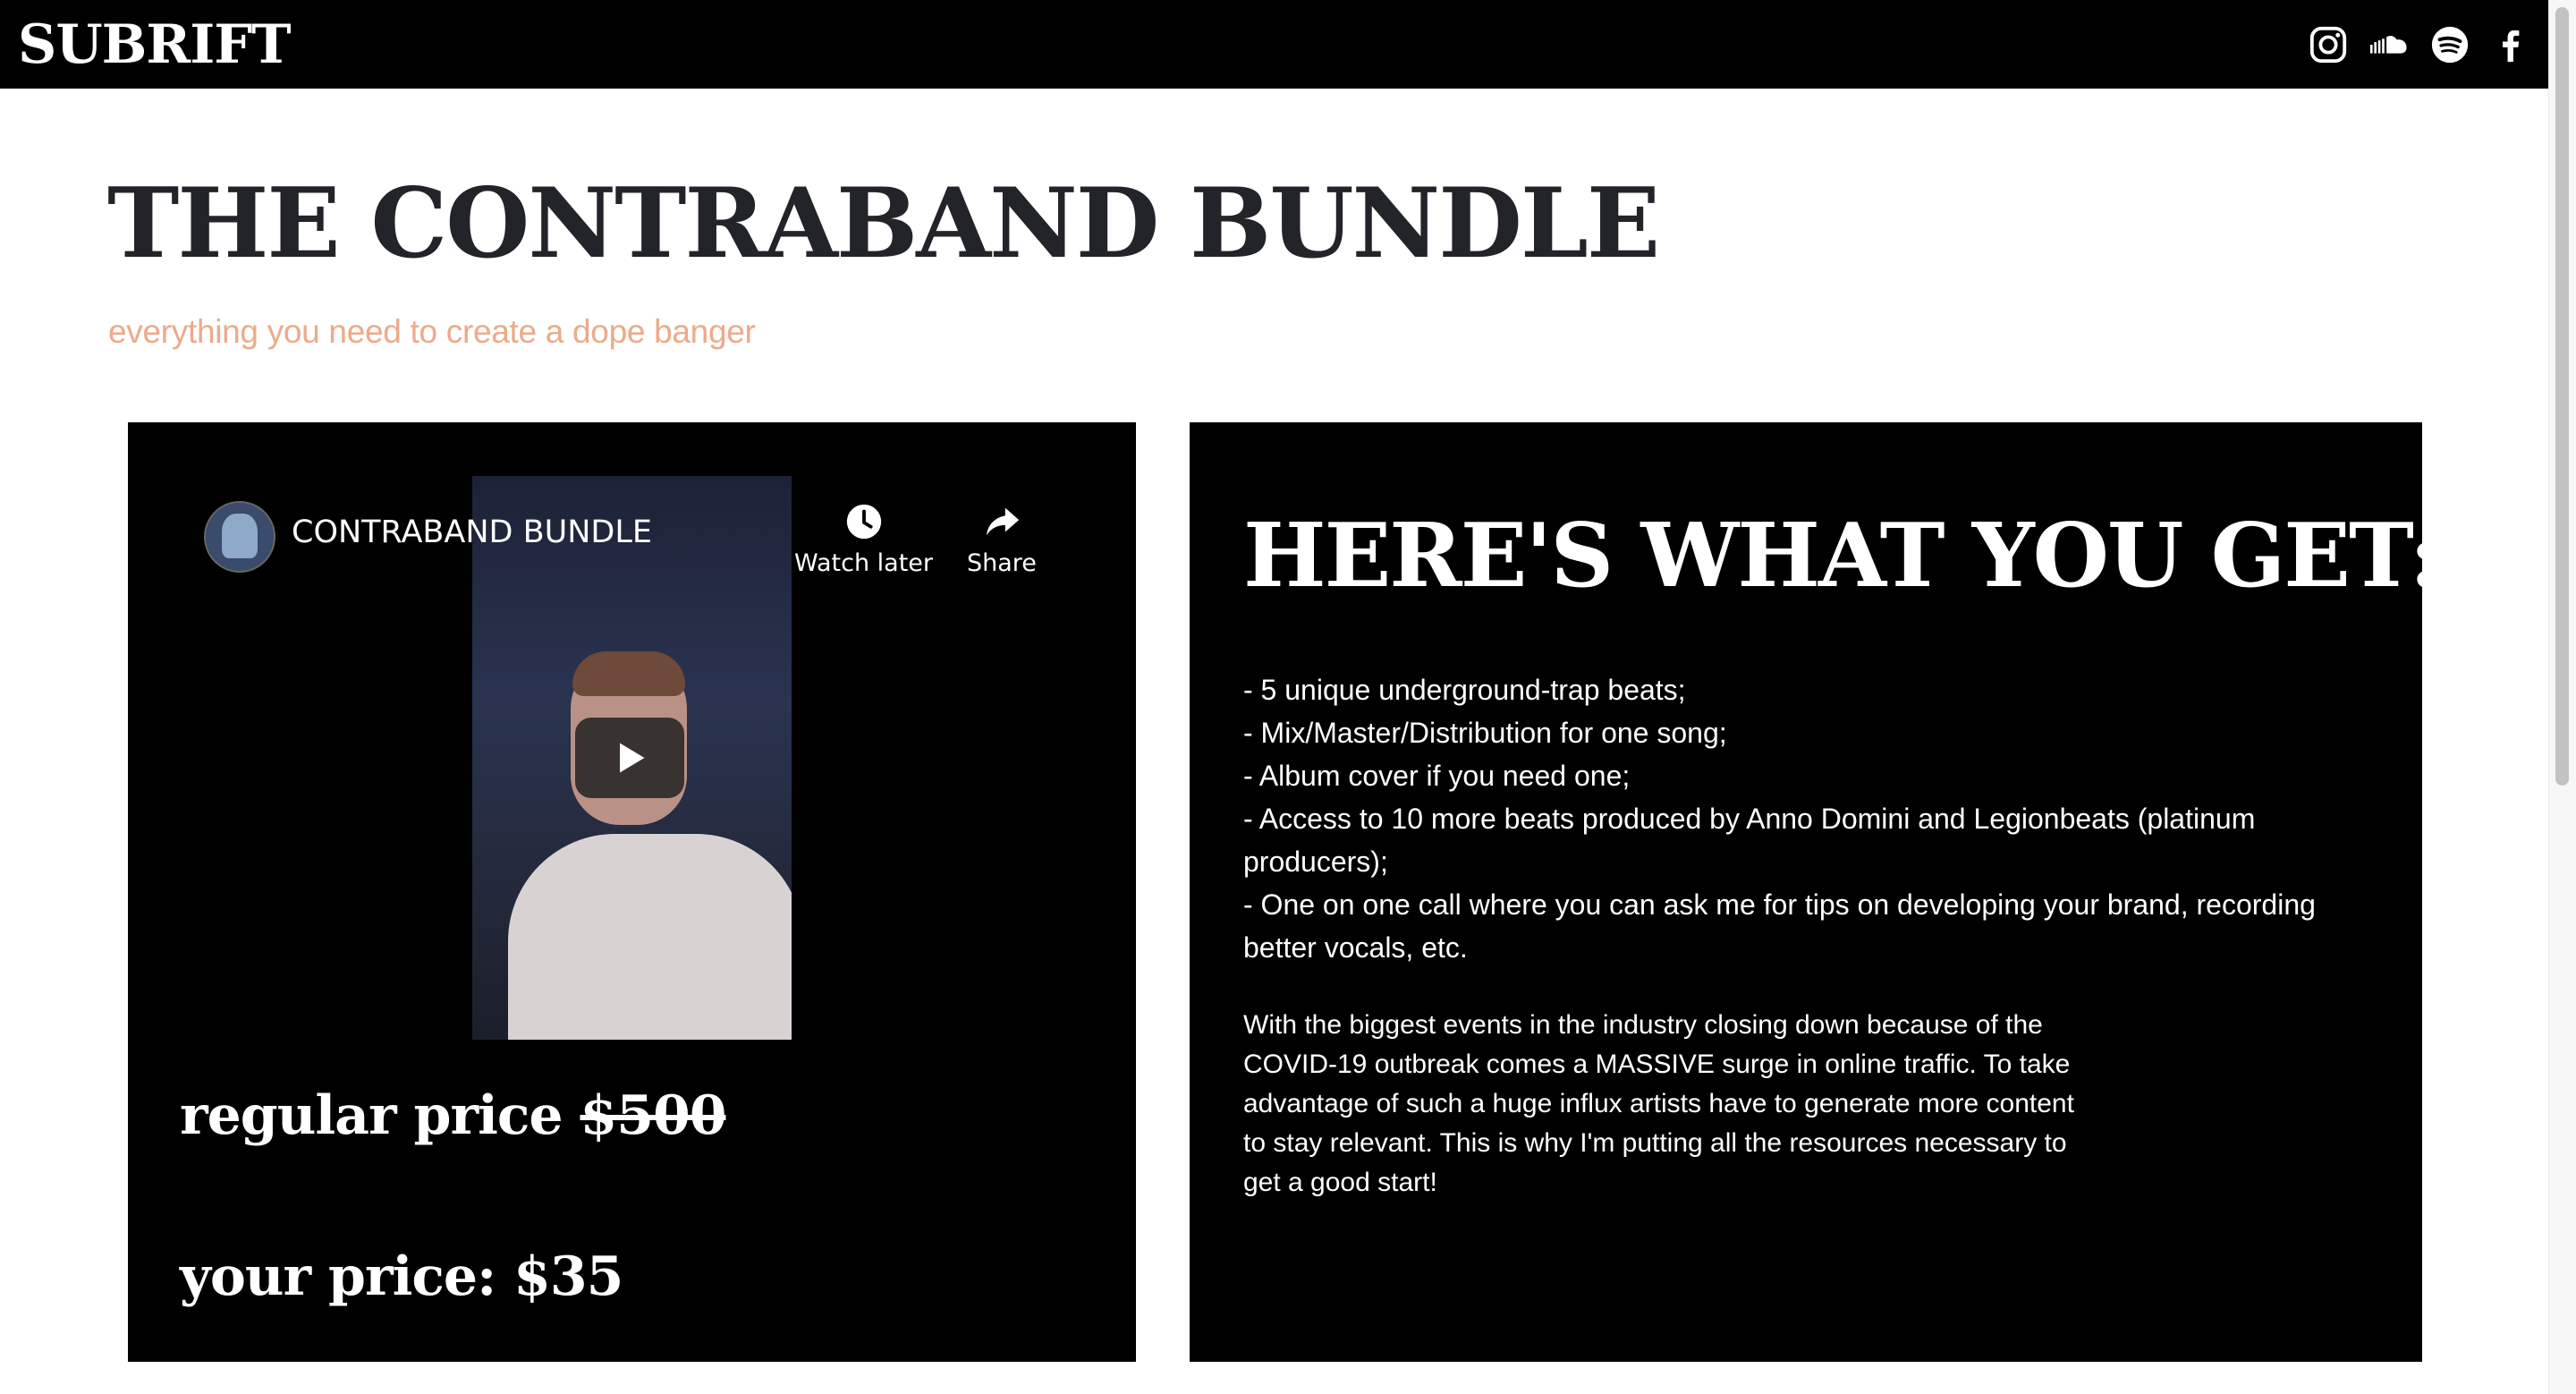 The height and width of the screenshot is (1394, 2576). Describe the element at coordinates (380, 1115) in the screenshot. I see `regular-price-label: regular price` at that location.